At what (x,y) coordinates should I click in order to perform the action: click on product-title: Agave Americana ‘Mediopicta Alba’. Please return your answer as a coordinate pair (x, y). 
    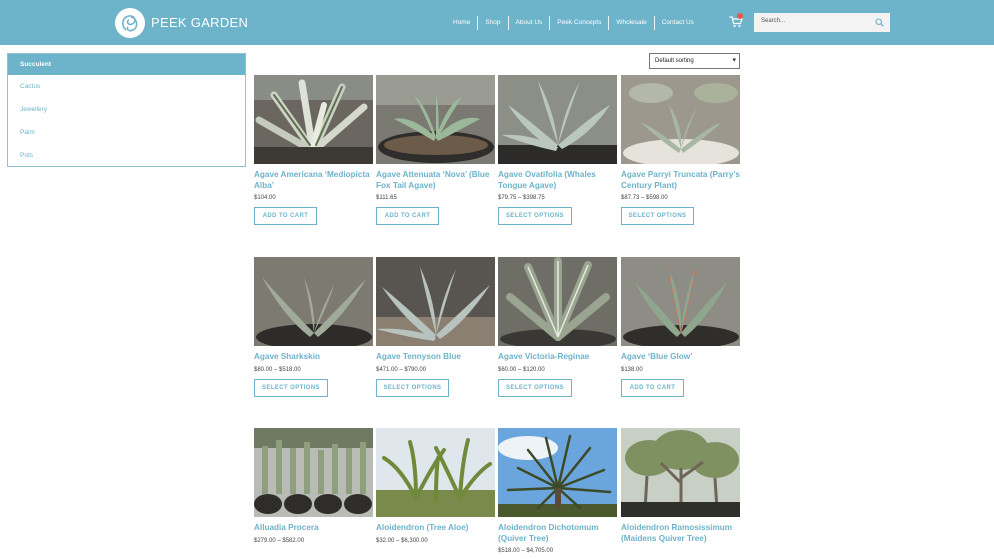
    Looking at the image, I should click on (316, 180).